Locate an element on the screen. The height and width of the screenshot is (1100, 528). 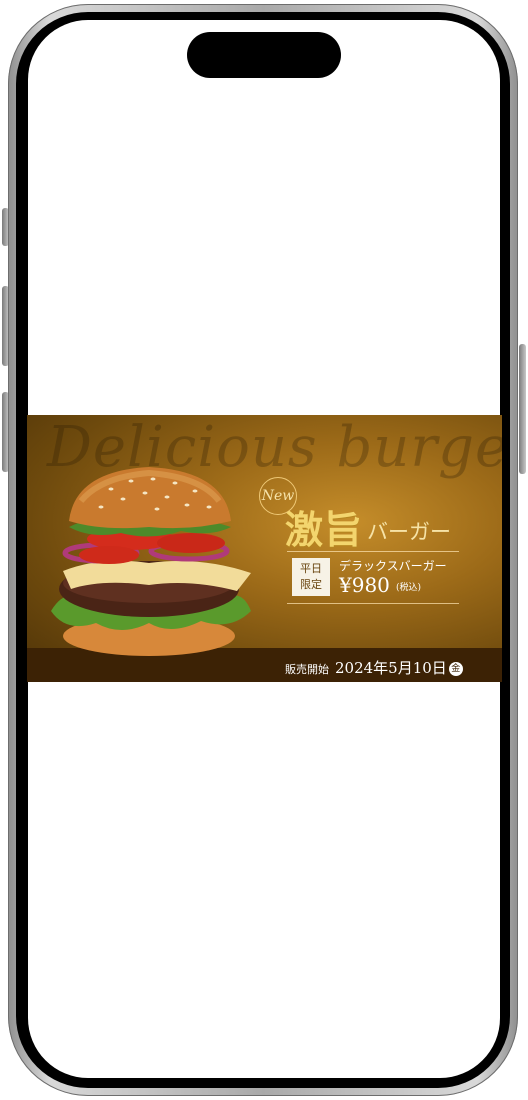
top-divider is located at coordinates (373, 551).